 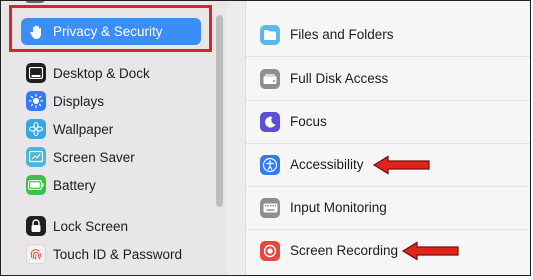 I want to click on battery-icon, so click(x=36, y=185).